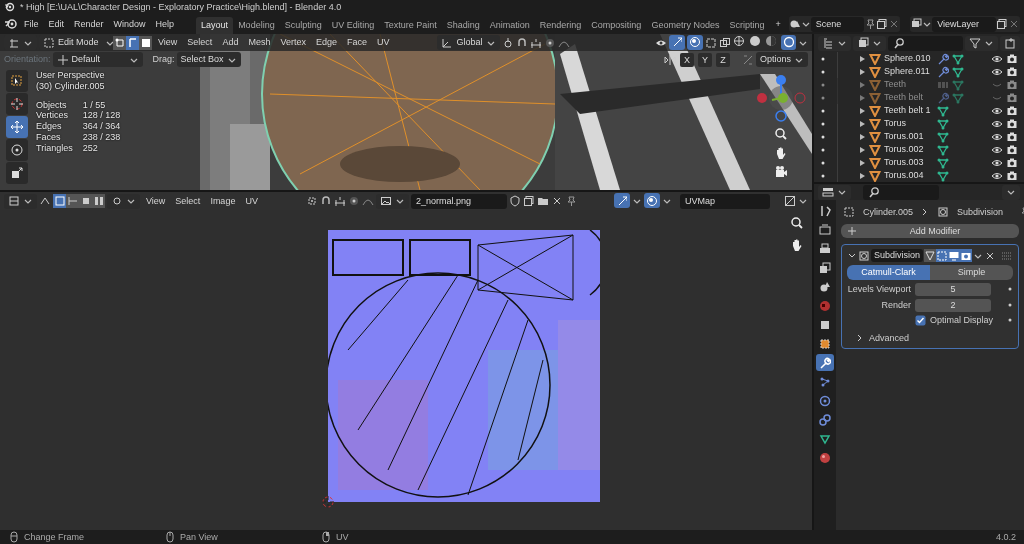 The width and height of the screenshot is (1024, 544). I want to click on menu-item: Help, so click(165, 24).